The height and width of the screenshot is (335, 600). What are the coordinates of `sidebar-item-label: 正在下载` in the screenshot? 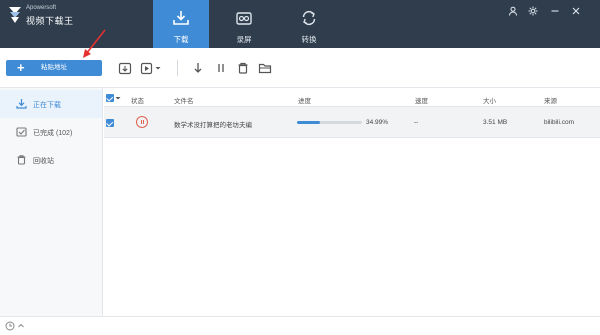 It's located at (47, 105).